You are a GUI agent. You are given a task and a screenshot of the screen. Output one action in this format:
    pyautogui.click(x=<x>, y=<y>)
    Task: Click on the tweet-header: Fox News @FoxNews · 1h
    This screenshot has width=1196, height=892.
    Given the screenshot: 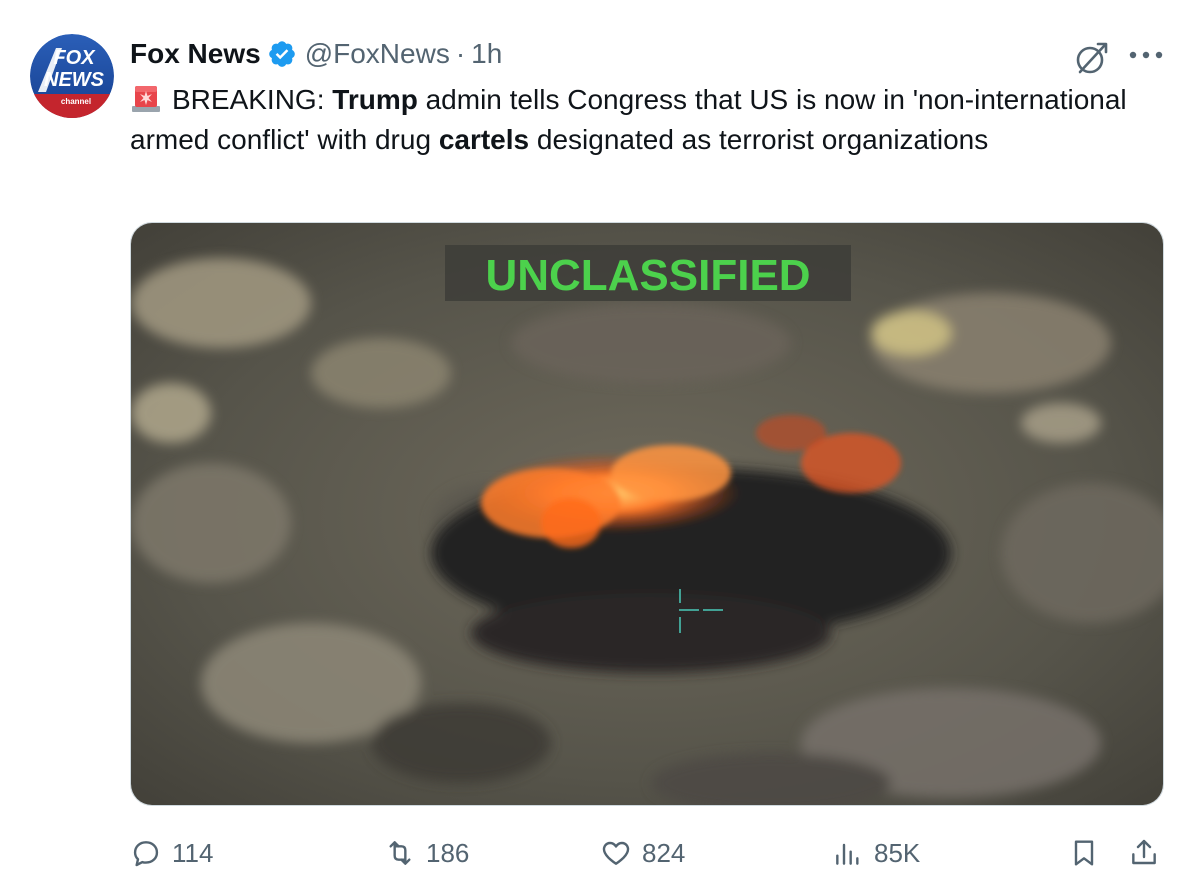 What is the action you would take?
    pyautogui.click(x=316, y=54)
    